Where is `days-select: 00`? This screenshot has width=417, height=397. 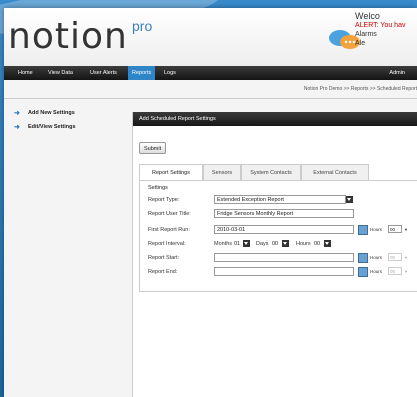
days-select: 00 is located at coordinates (275, 244).